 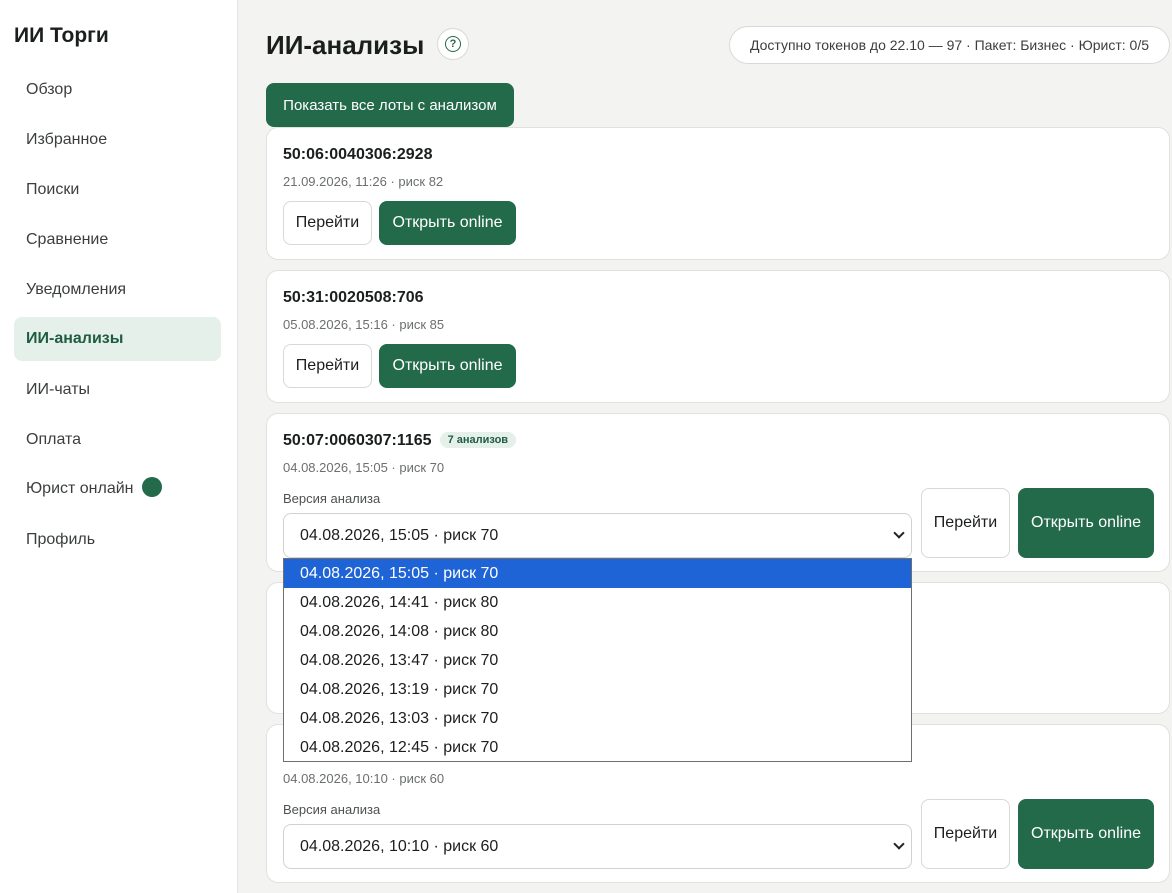 What do you see at coordinates (597, 602) in the screenshot?
I see `version-option: 04.08.2026, 14:41 · риск 80` at bounding box center [597, 602].